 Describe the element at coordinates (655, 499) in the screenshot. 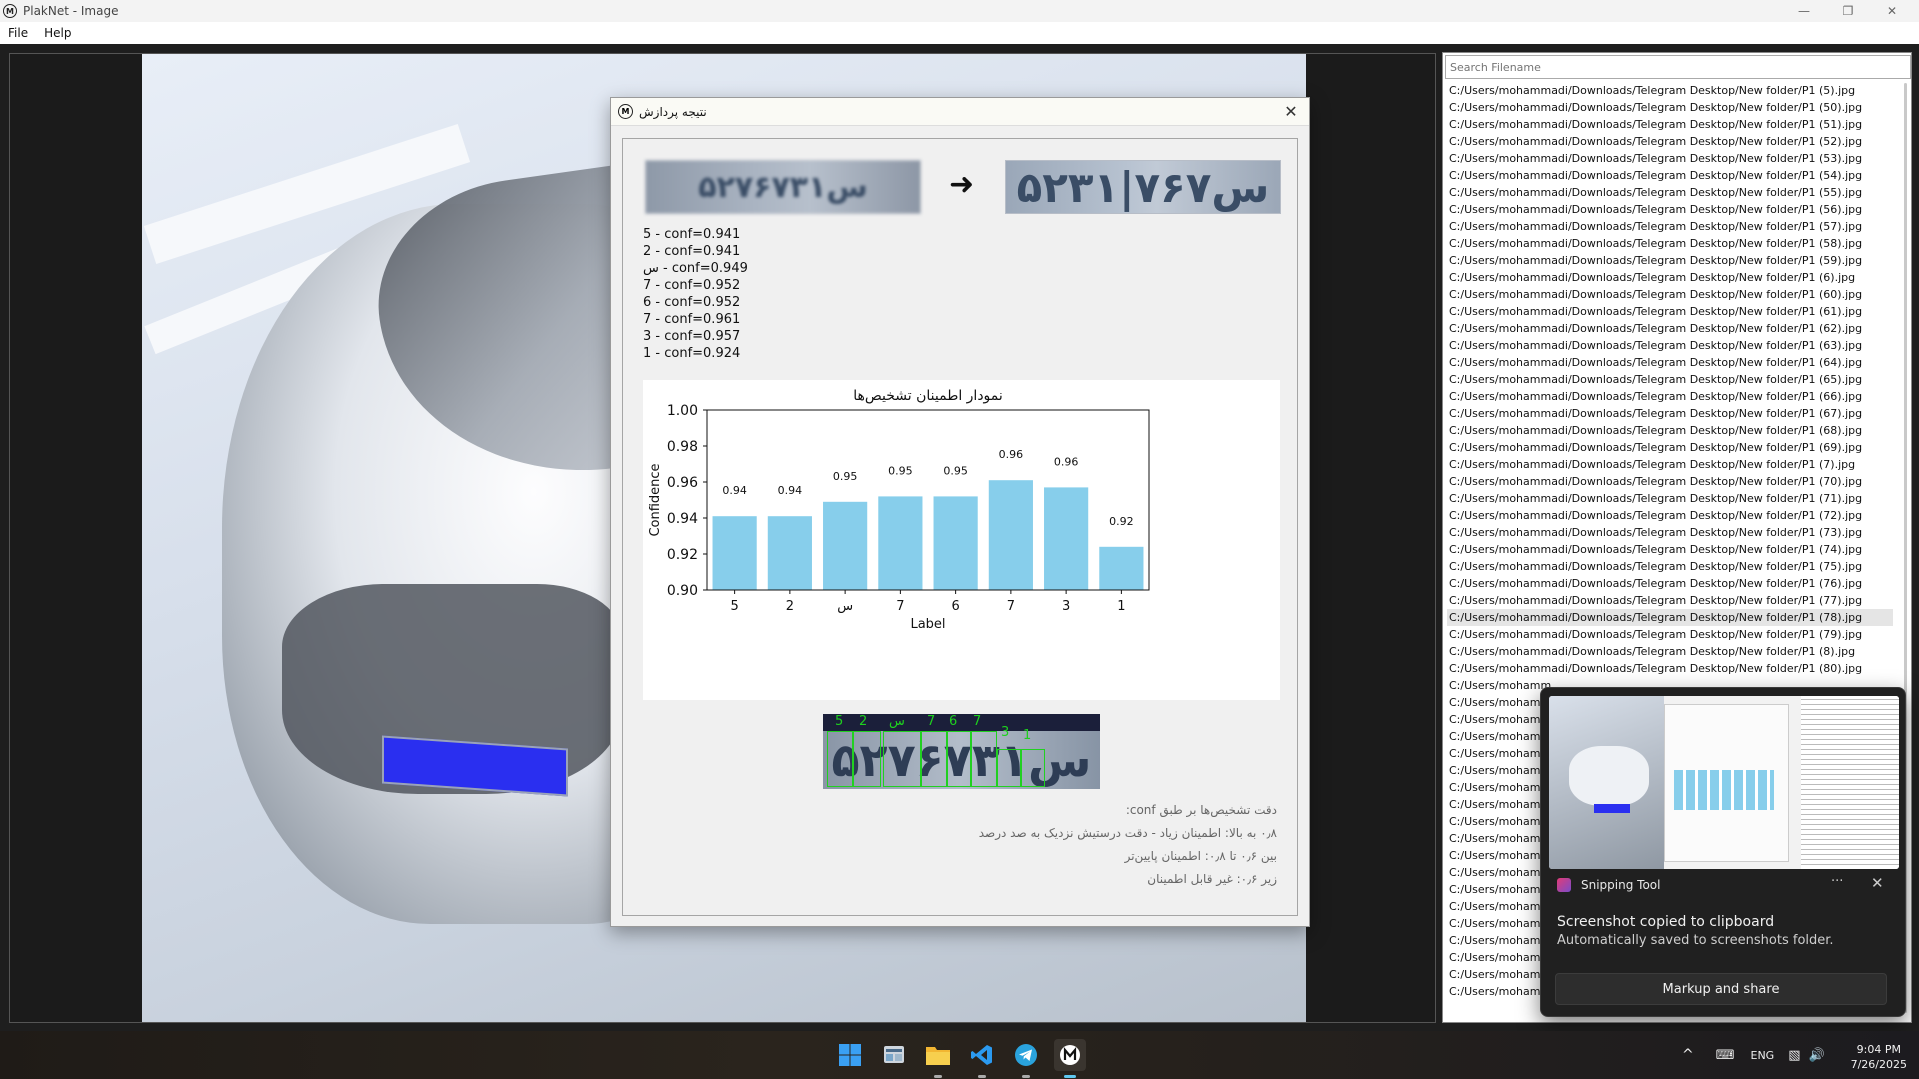

I see `y-axis-label: Confidence` at that location.